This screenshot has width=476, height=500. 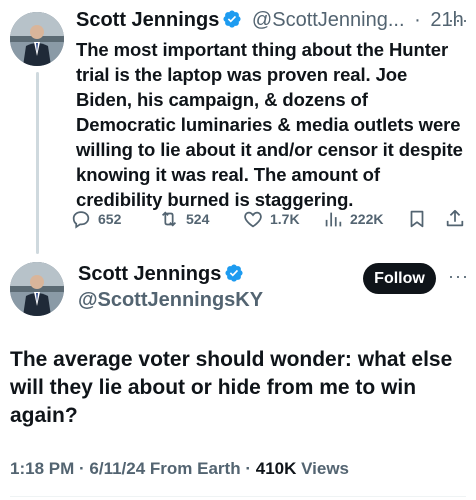 I want to click on share-icon, so click(x=455, y=218).